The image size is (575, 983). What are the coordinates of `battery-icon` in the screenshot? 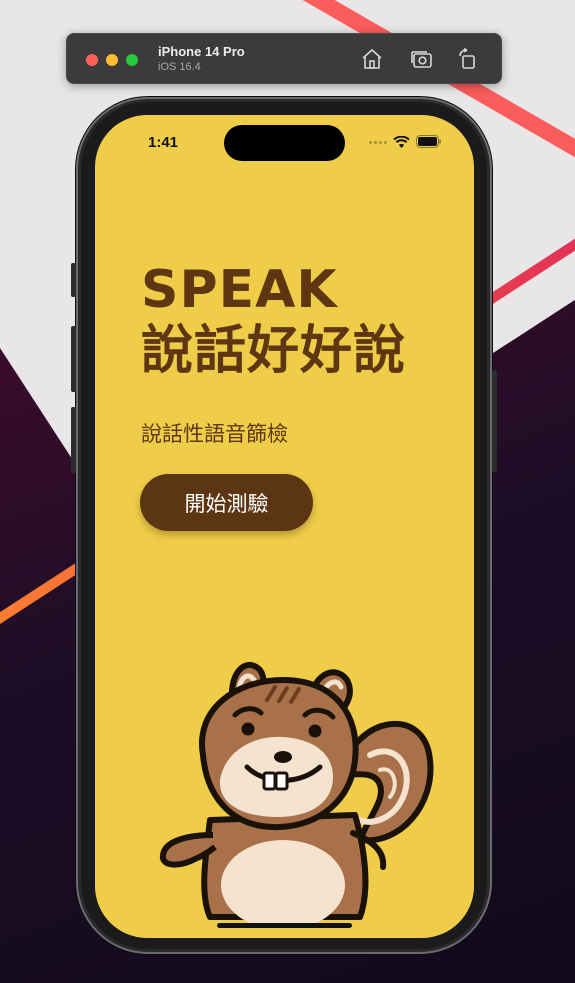 It's located at (429, 142).